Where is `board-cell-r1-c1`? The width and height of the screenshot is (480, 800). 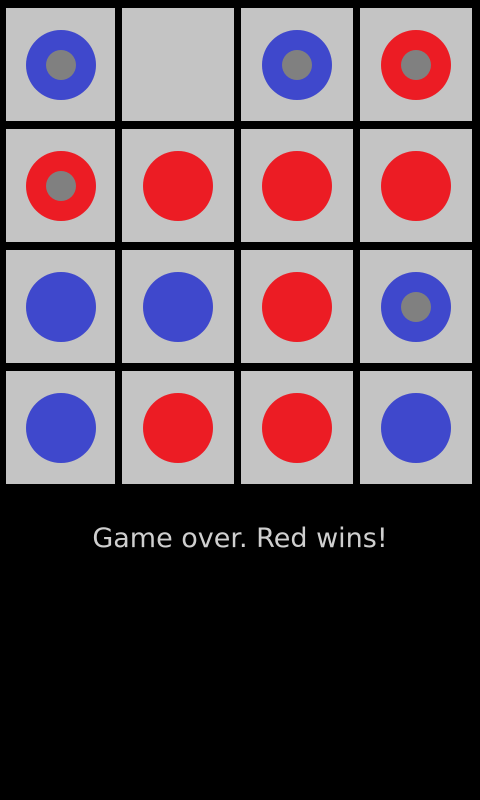
board-cell-r1-c1 is located at coordinates (60, 64).